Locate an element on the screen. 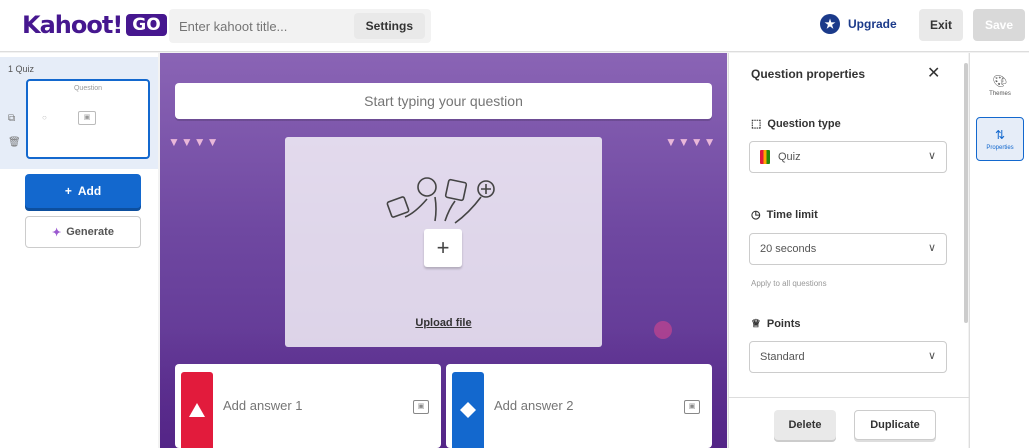  star-icon: ★ is located at coordinates (830, 24).